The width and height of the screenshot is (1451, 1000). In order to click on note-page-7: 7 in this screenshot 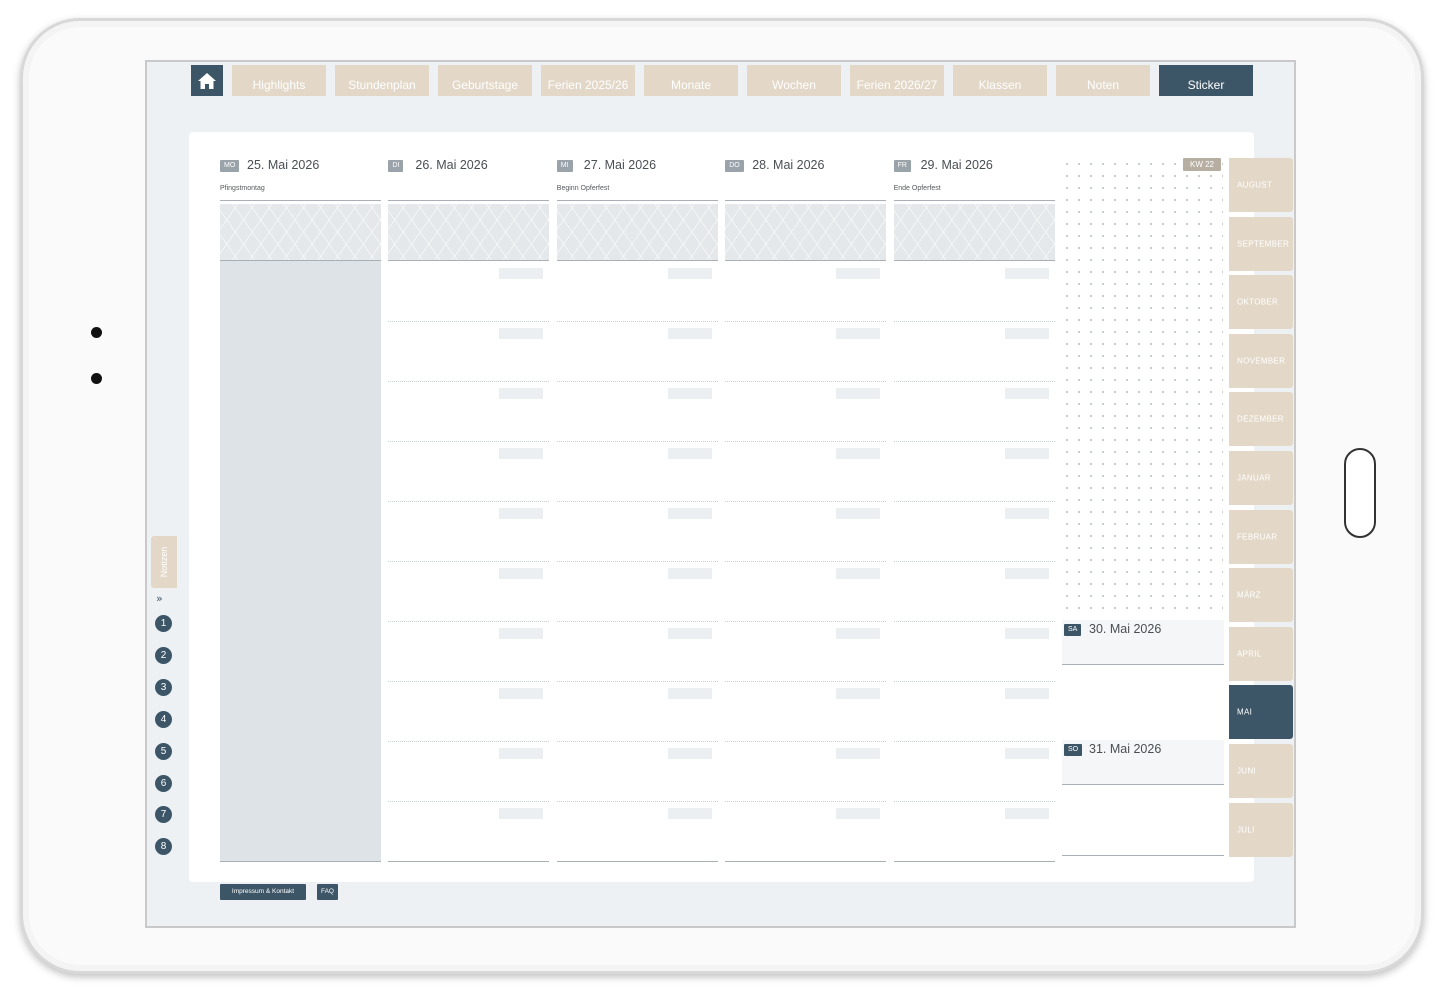, I will do `click(163, 815)`.